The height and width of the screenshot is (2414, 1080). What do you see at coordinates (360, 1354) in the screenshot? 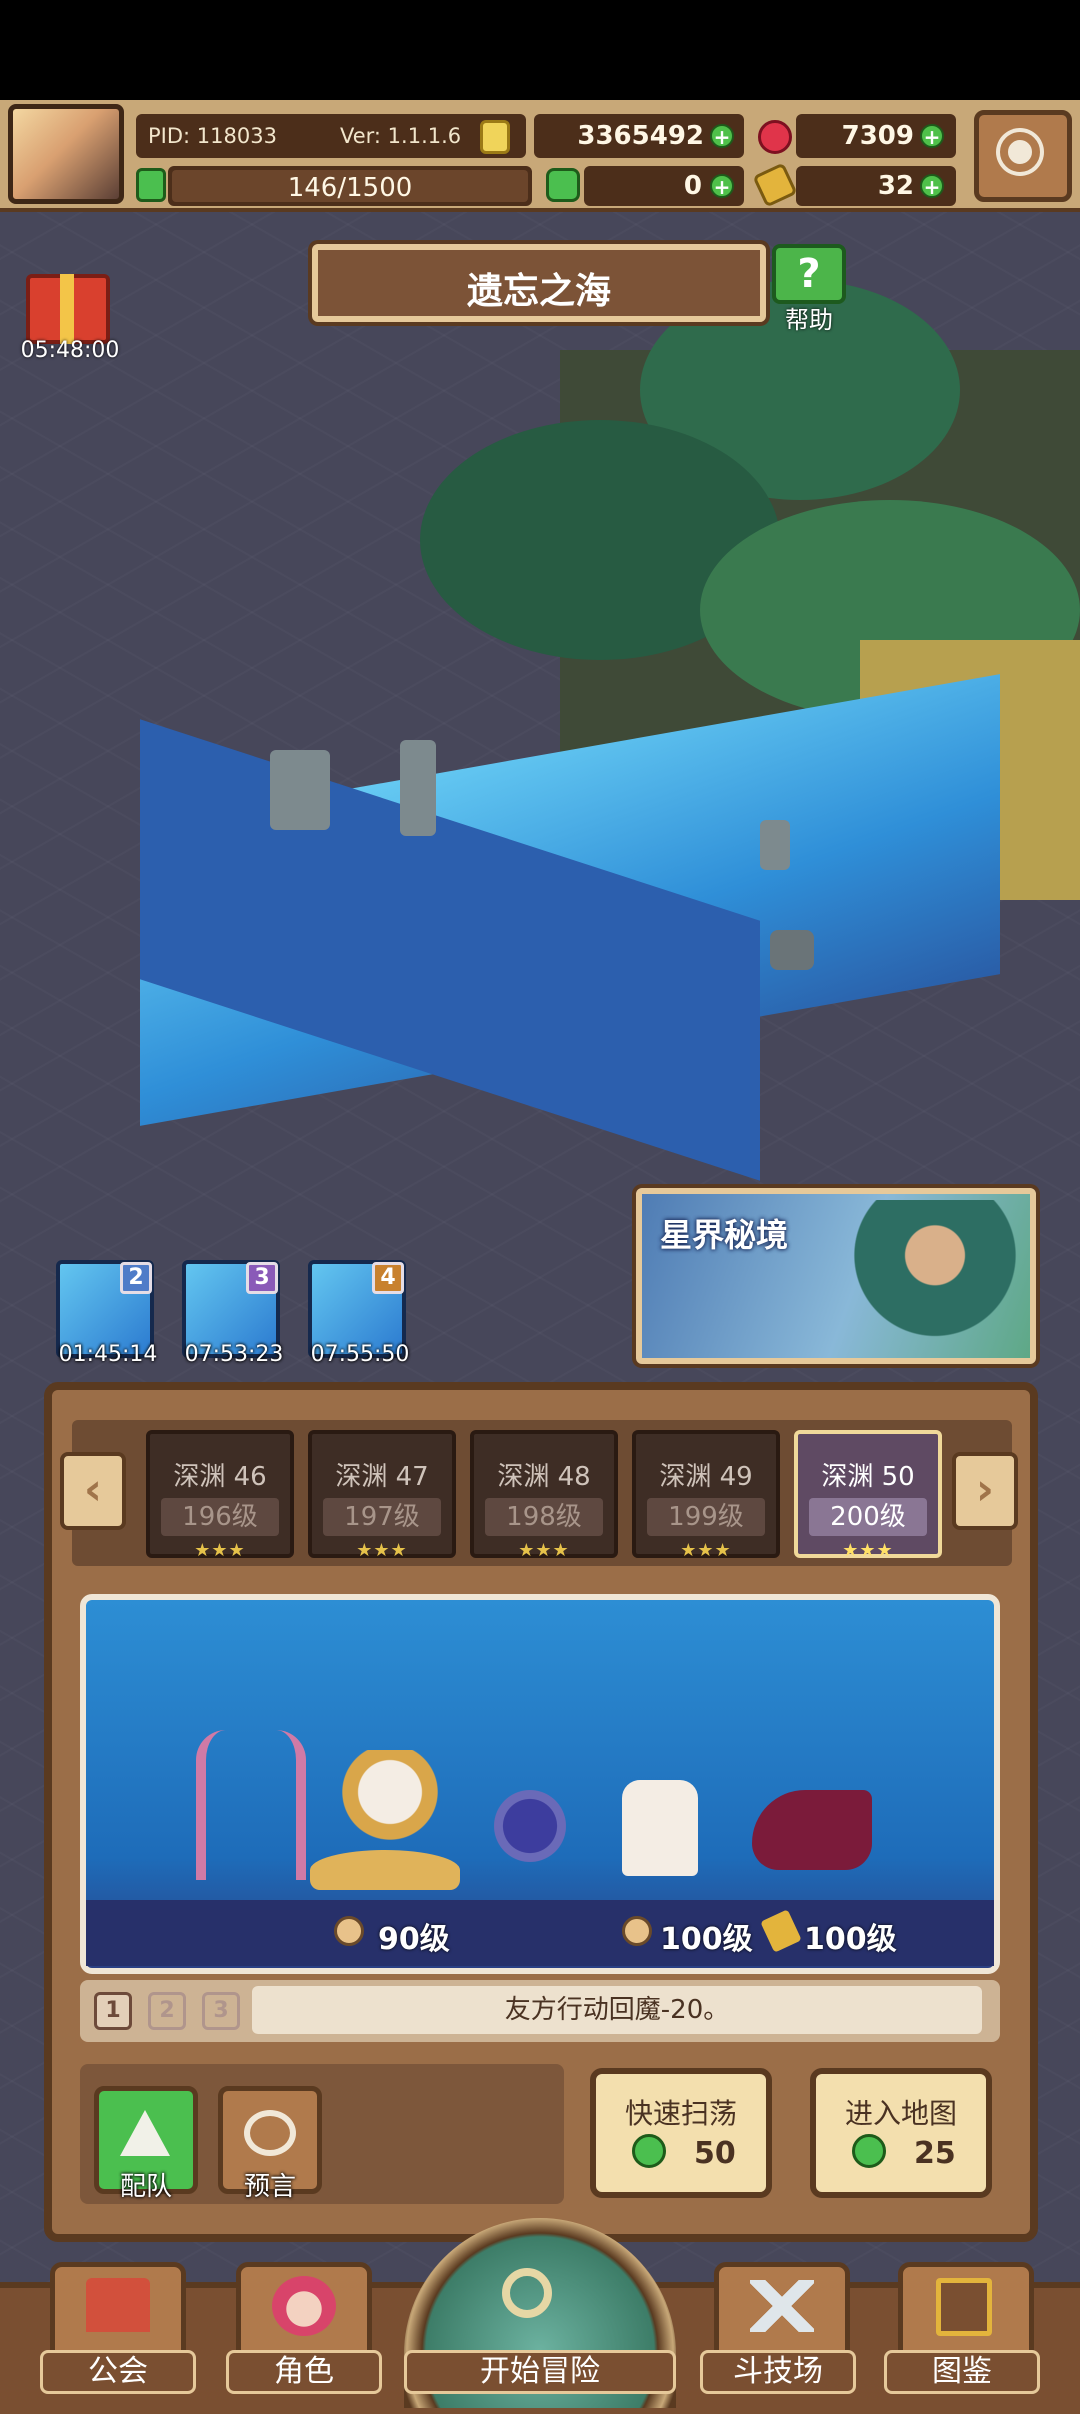
I see `portal-timer: 07:55:50` at bounding box center [360, 1354].